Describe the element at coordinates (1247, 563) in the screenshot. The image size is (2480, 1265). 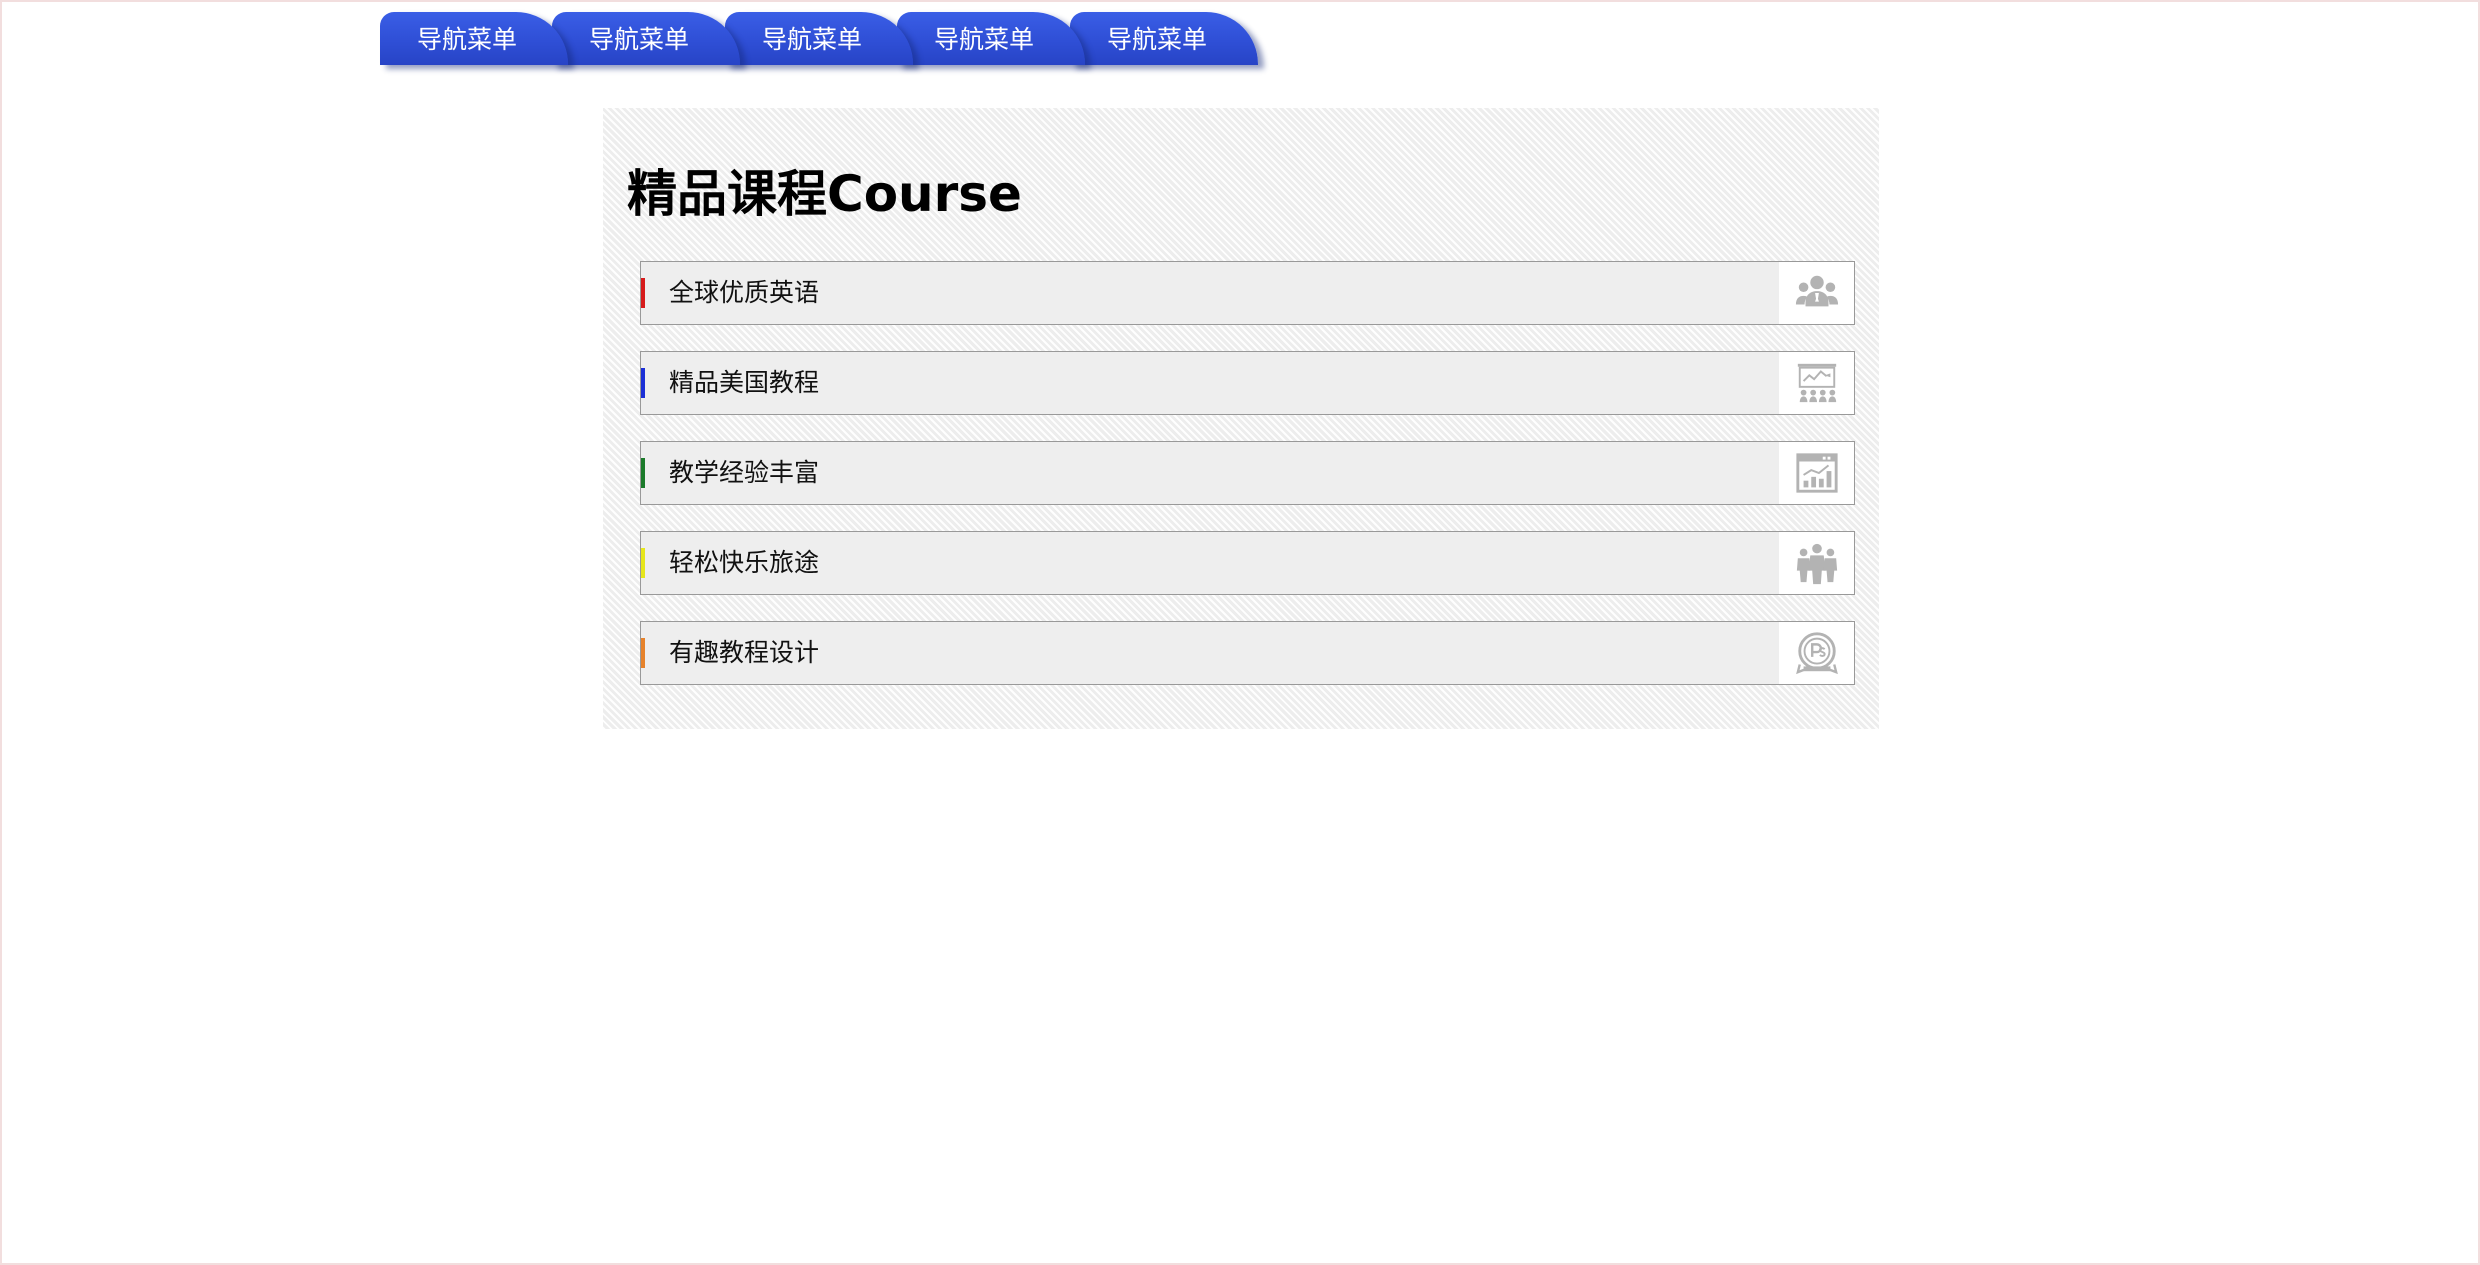
I see `course-item-4: 轻松快乐旅途` at that location.